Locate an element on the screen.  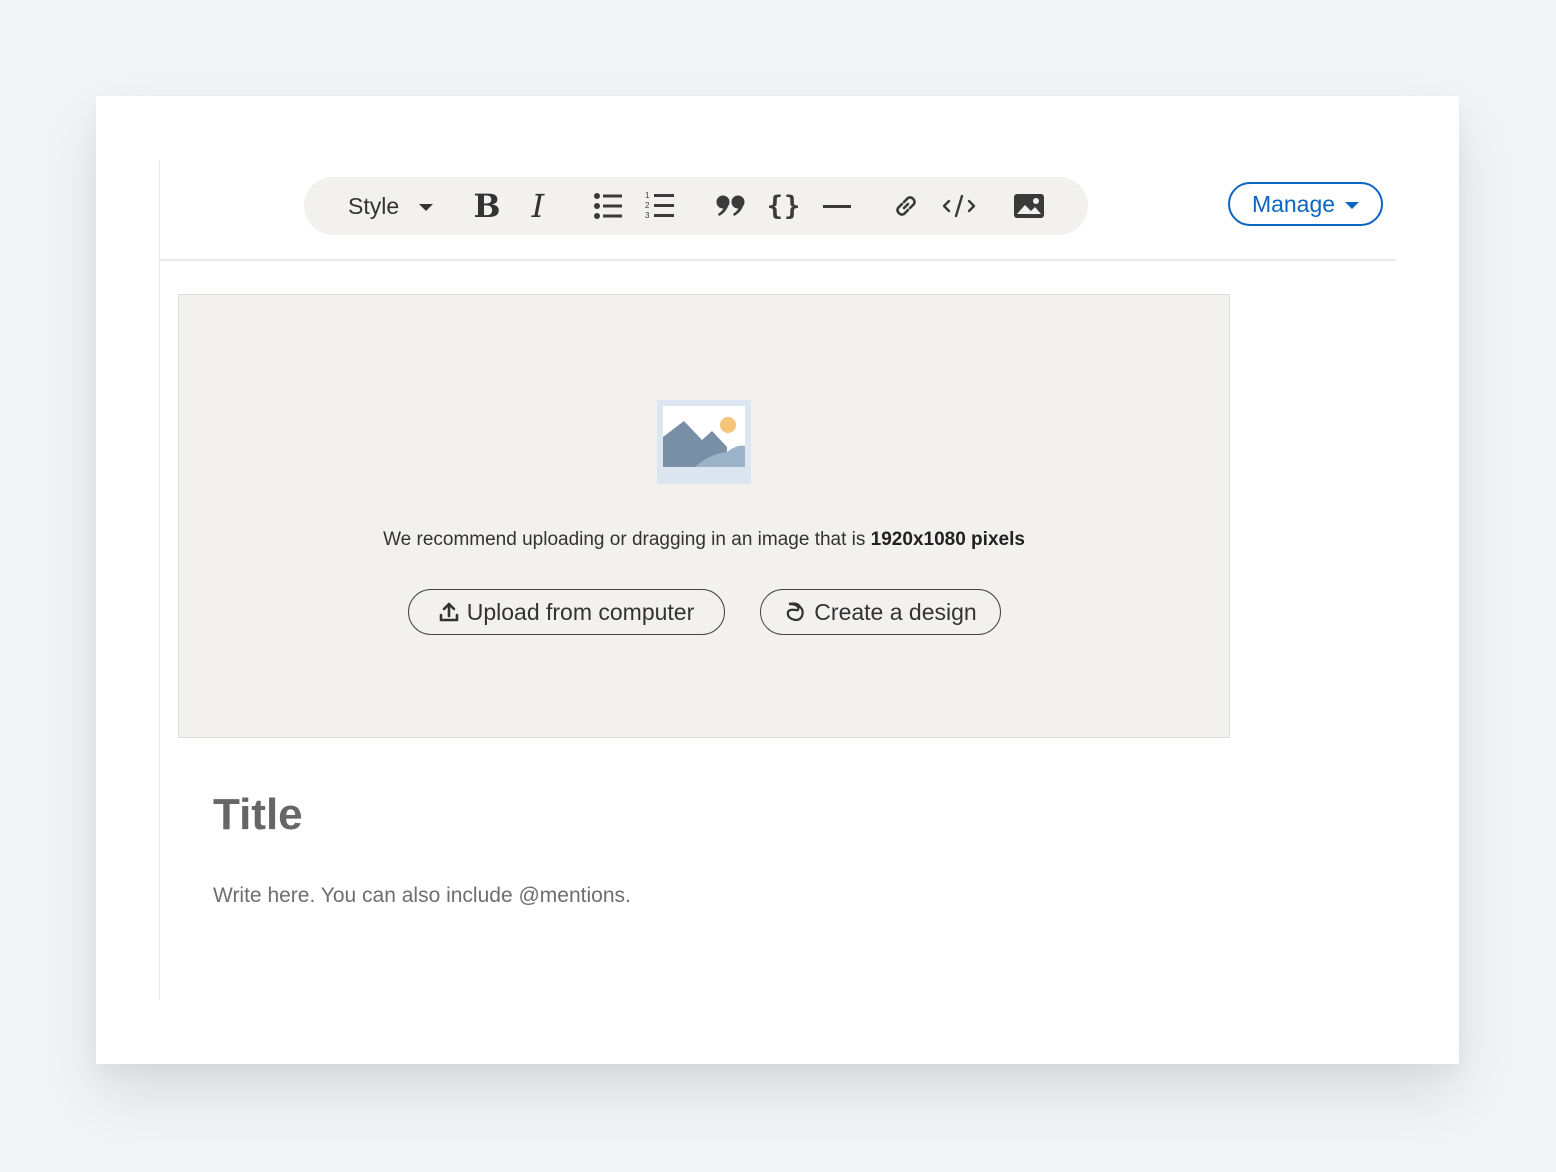
style-label: Style is located at coordinates (374, 205).